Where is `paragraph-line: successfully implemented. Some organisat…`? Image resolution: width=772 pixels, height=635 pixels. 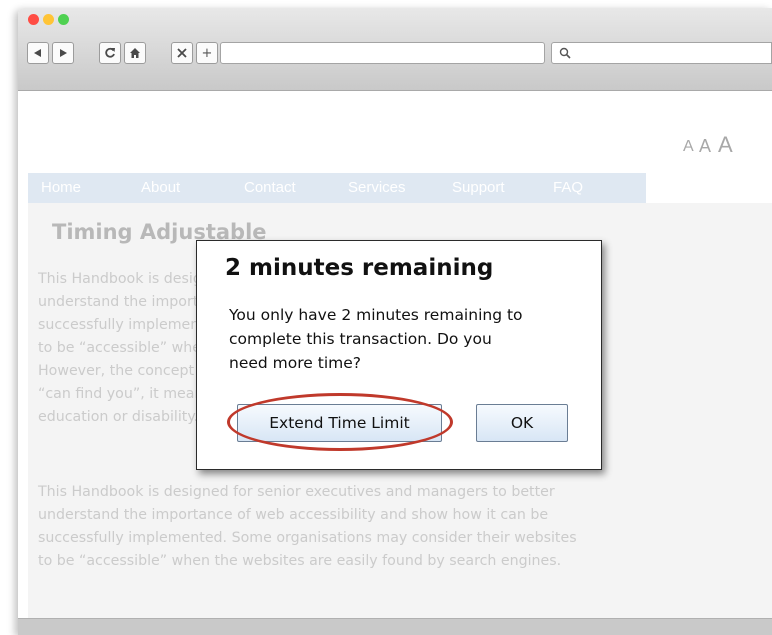
paragraph-line: successfully implemented. Some organisat… is located at coordinates (307, 538).